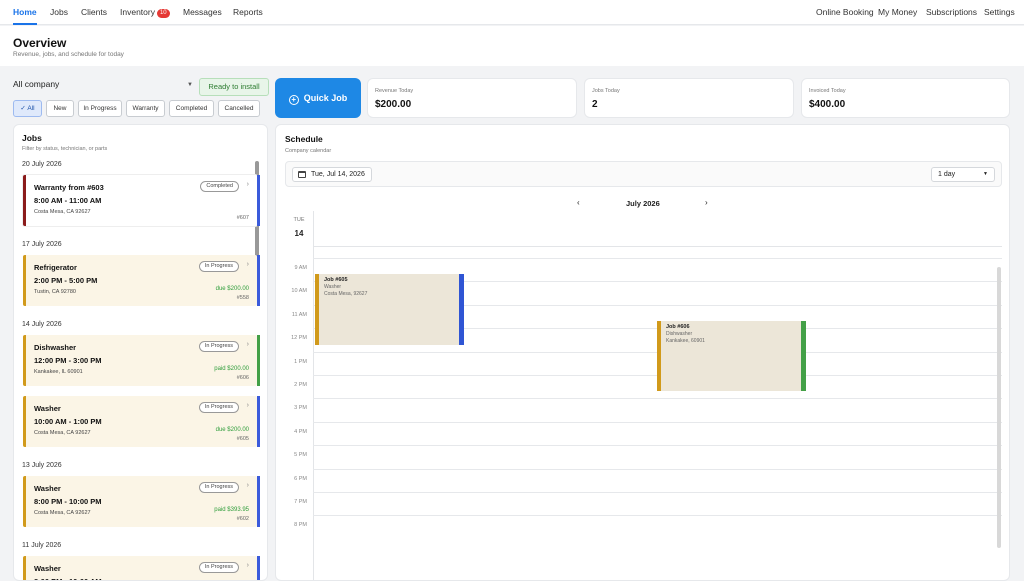 This screenshot has height=581, width=1024. I want to click on stat-label: Revenue Today, so click(394, 91).